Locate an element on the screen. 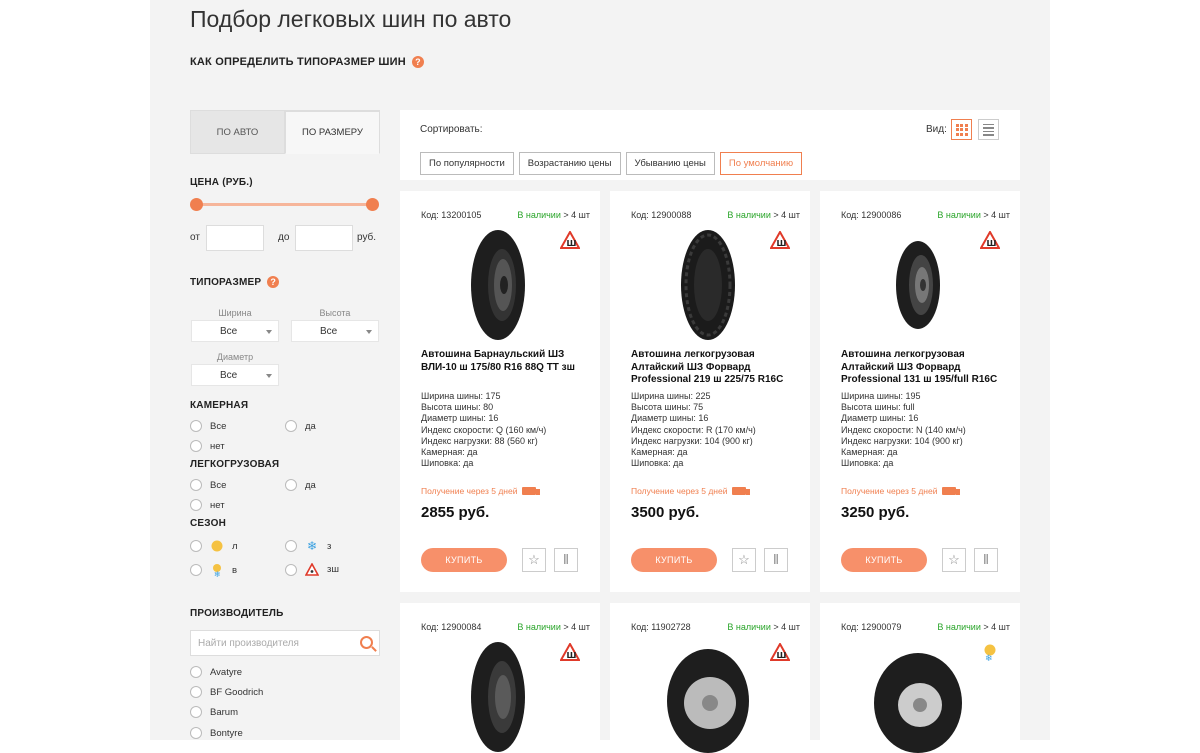 The image size is (1200, 753). season-option-summer: л is located at coordinates (214, 546).